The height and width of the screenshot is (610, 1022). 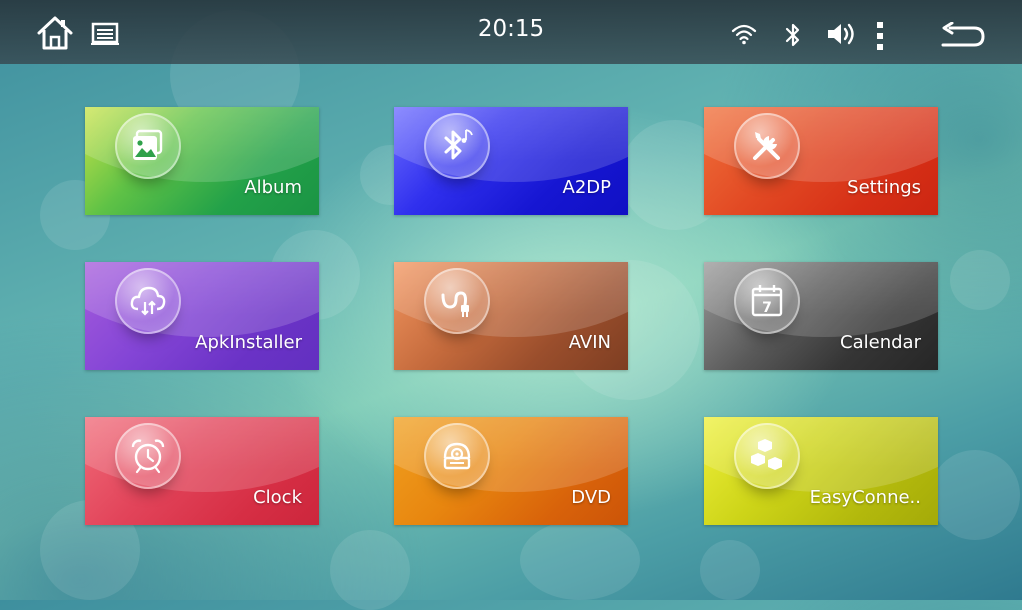 I want to click on dvd-icon, so click(x=457, y=456).